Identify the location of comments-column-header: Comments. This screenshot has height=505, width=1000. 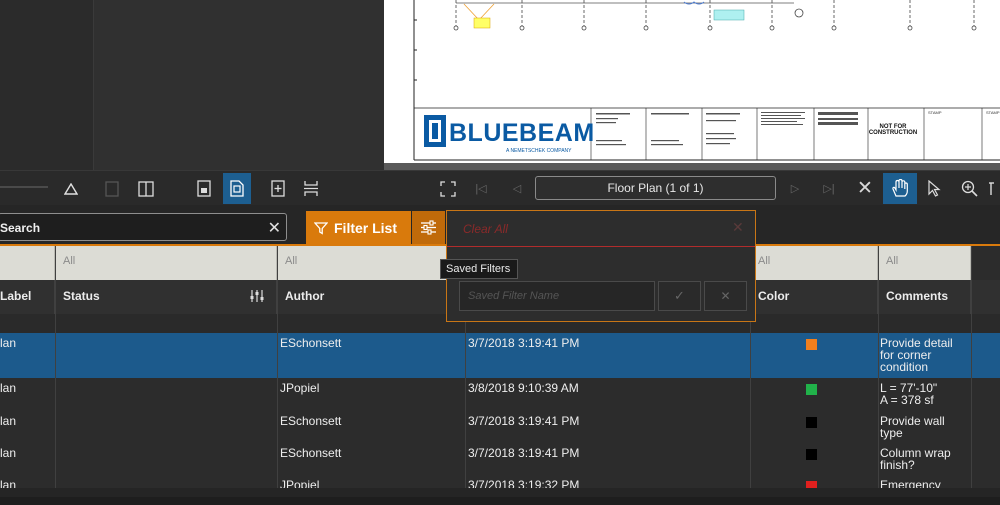
(924, 297).